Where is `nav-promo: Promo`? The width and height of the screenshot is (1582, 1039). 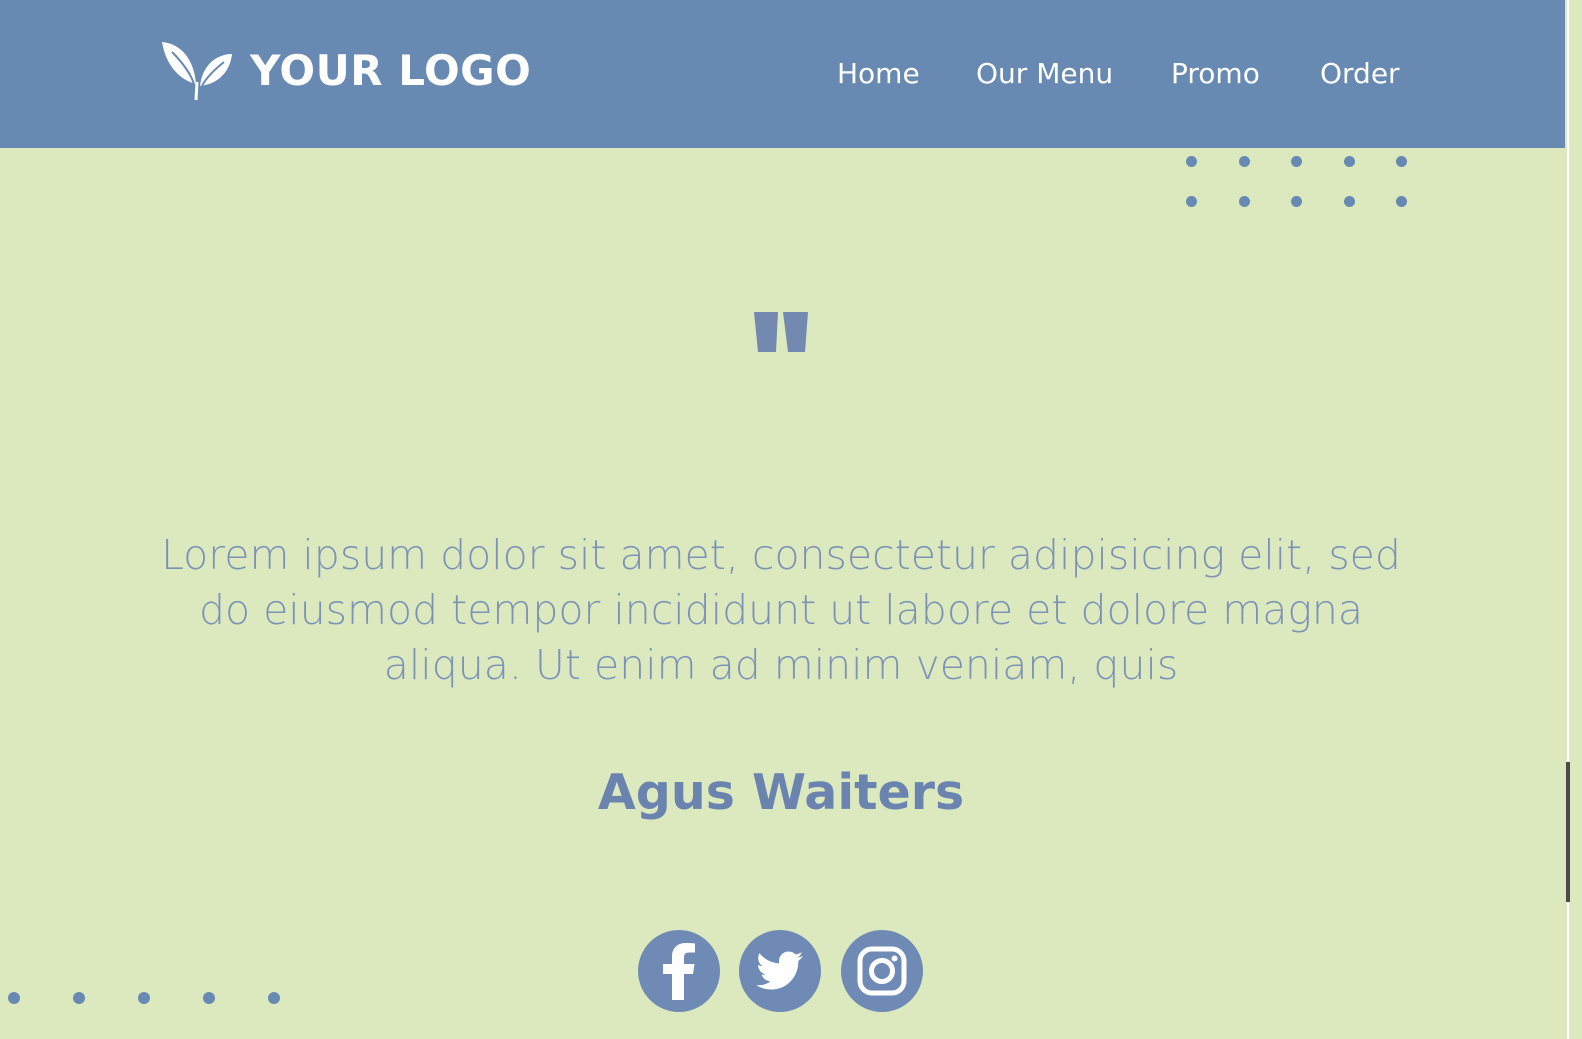 nav-promo: Promo is located at coordinates (1215, 74).